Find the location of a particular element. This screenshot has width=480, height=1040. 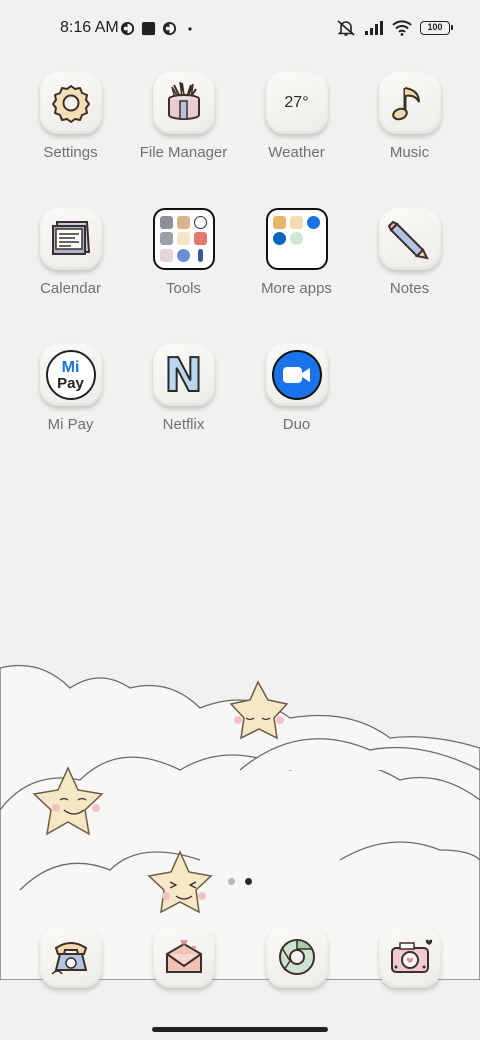

app-label: Duo is located at coordinates (296, 424).